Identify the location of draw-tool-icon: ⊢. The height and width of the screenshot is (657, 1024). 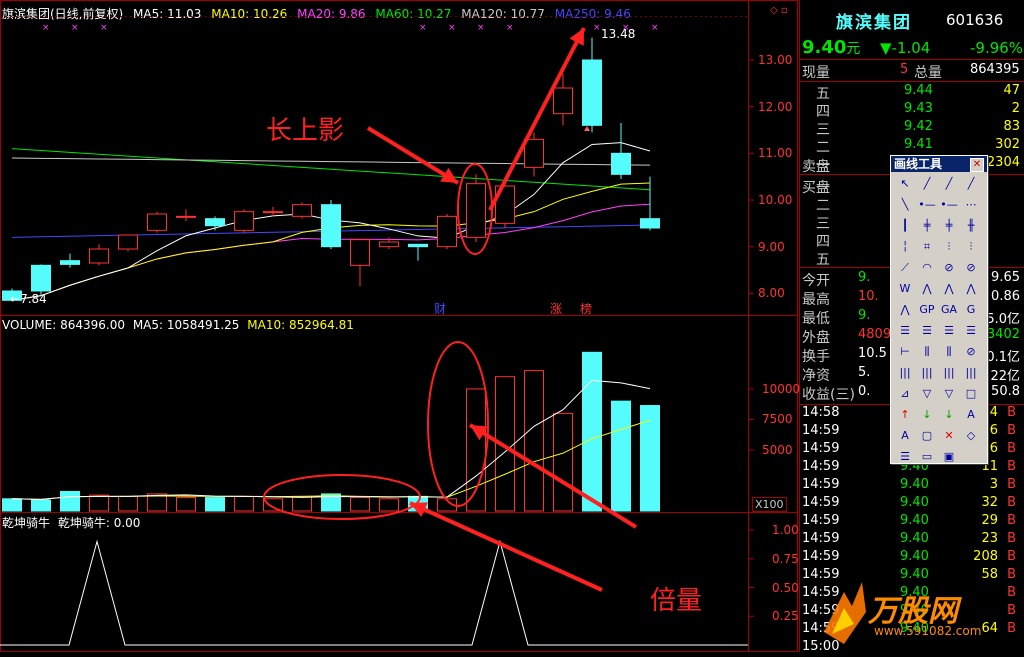
(905, 352).